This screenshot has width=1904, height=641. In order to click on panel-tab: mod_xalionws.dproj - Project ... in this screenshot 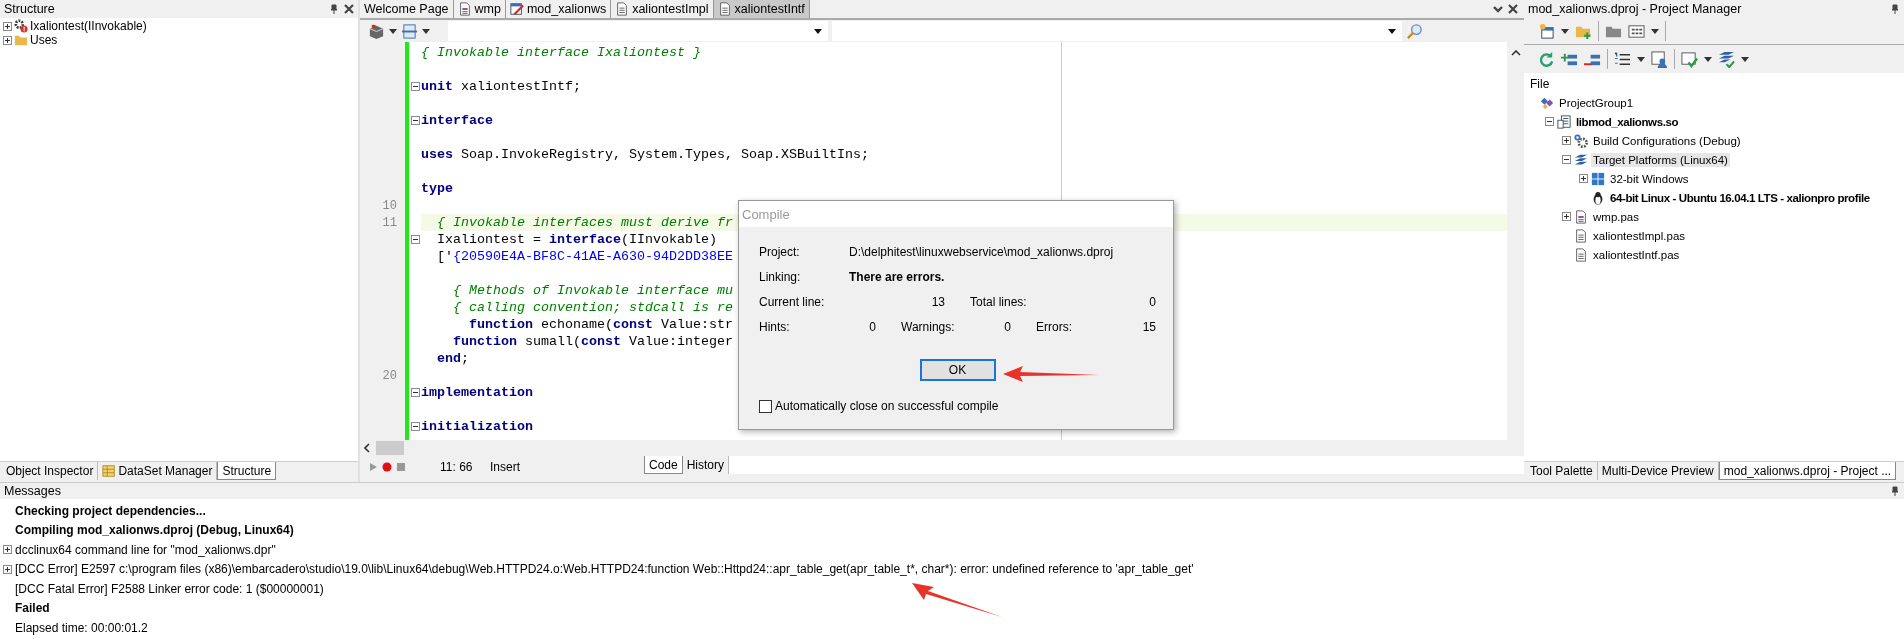, I will do `click(1807, 471)`.